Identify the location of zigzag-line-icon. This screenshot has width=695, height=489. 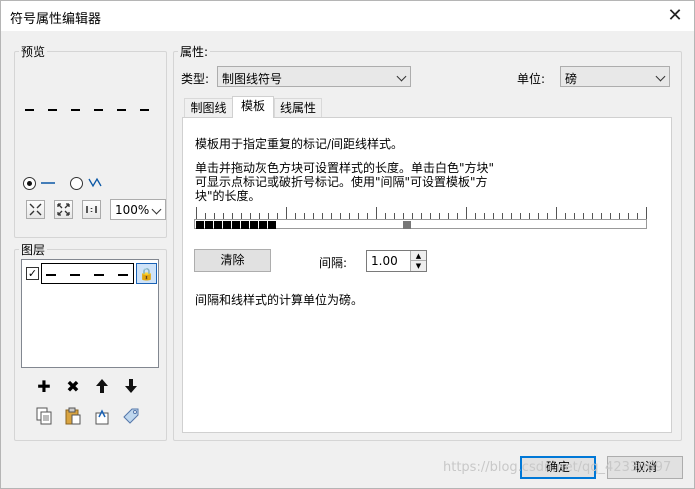
(95, 182).